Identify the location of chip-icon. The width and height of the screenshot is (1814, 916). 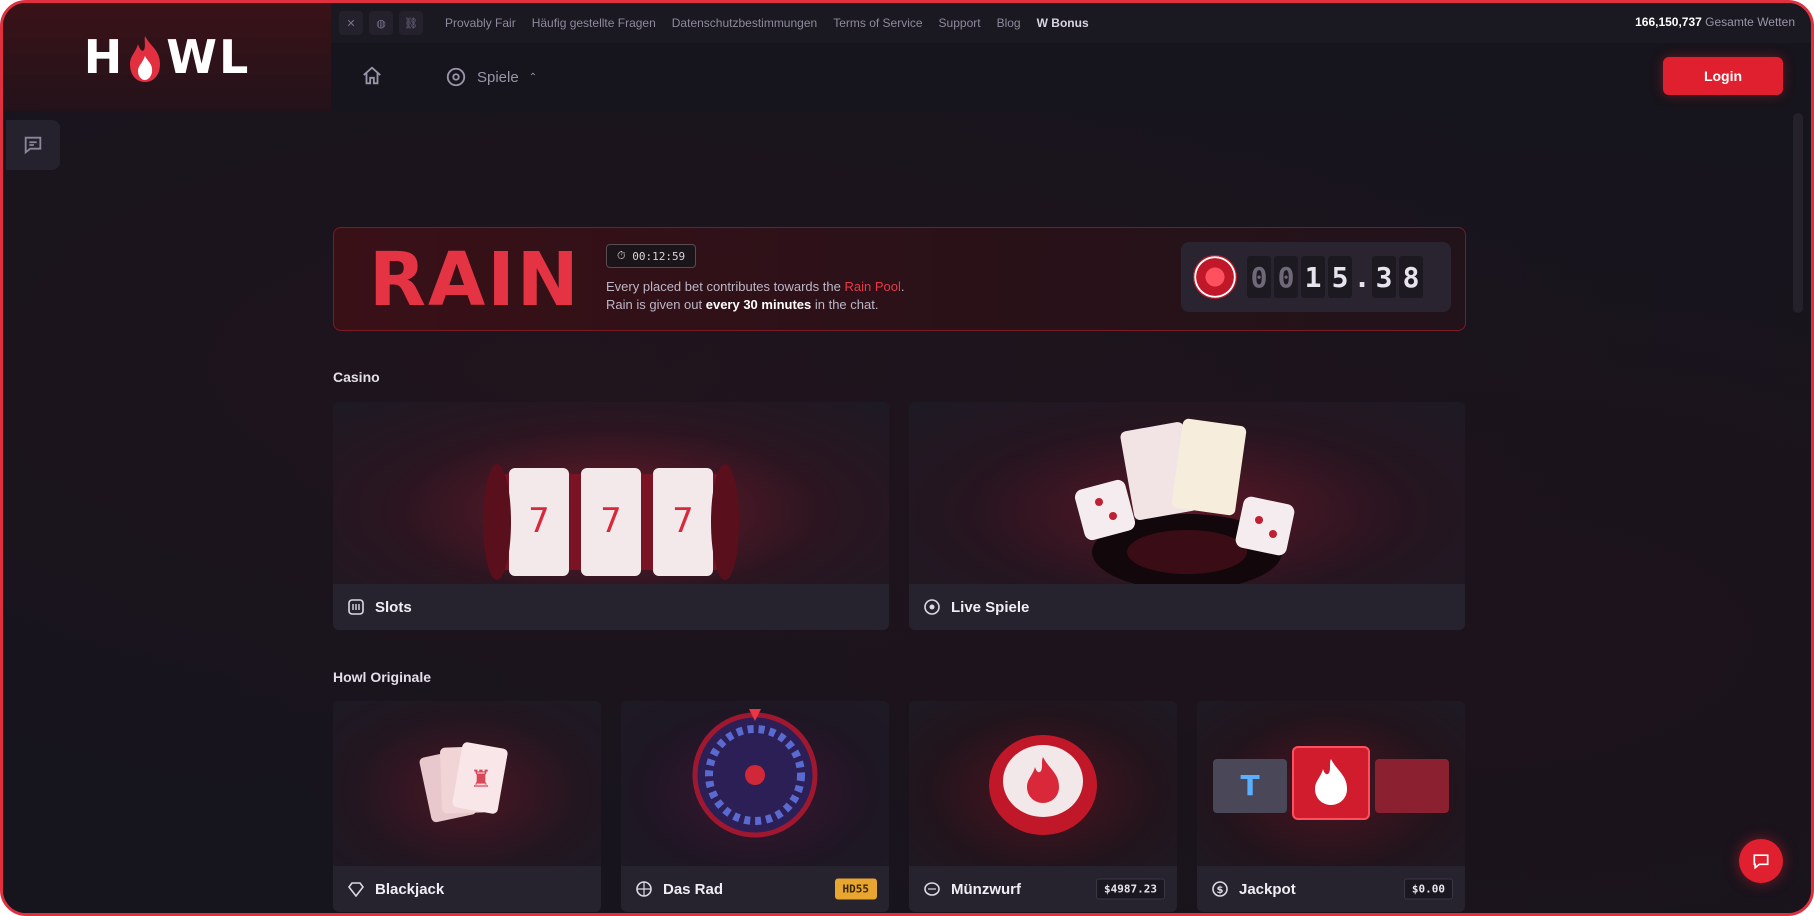
(1215, 277).